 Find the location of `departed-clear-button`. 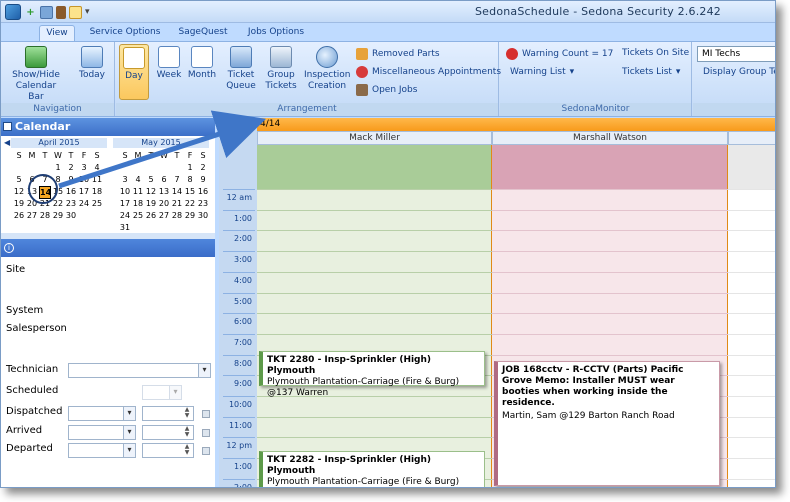

departed-clear-button is located at coordinates (206, 451).